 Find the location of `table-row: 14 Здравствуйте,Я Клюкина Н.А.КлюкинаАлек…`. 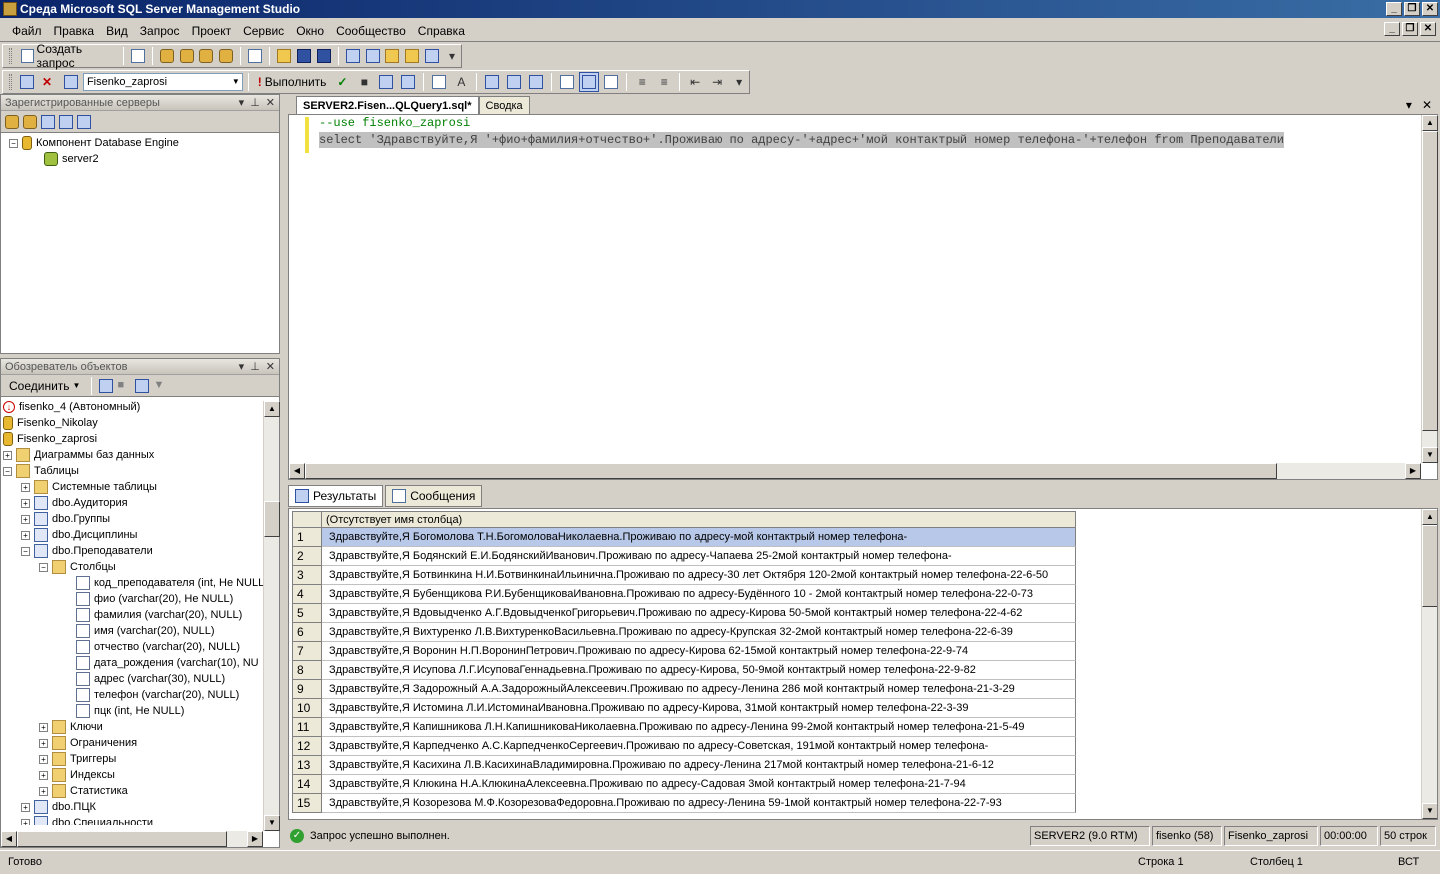

table-row: 14 Здравствуйте,Я Клюкина Н.А.КлюкинаАлек… is located at coordinates (684, 784).